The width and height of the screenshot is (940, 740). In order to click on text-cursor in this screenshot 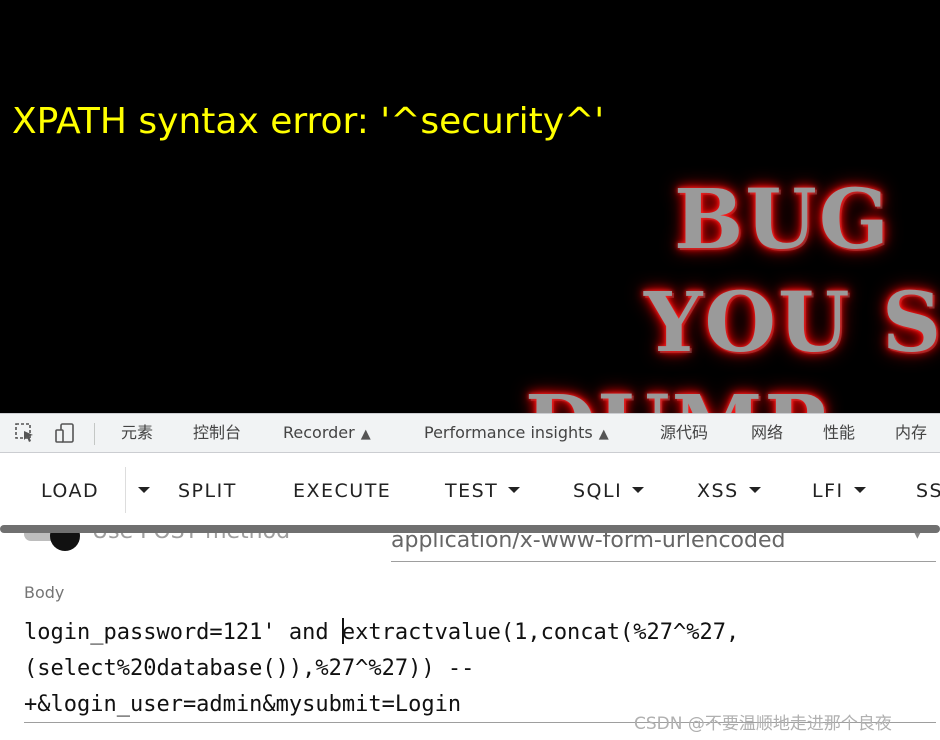, I will do `click(342, 631)`.